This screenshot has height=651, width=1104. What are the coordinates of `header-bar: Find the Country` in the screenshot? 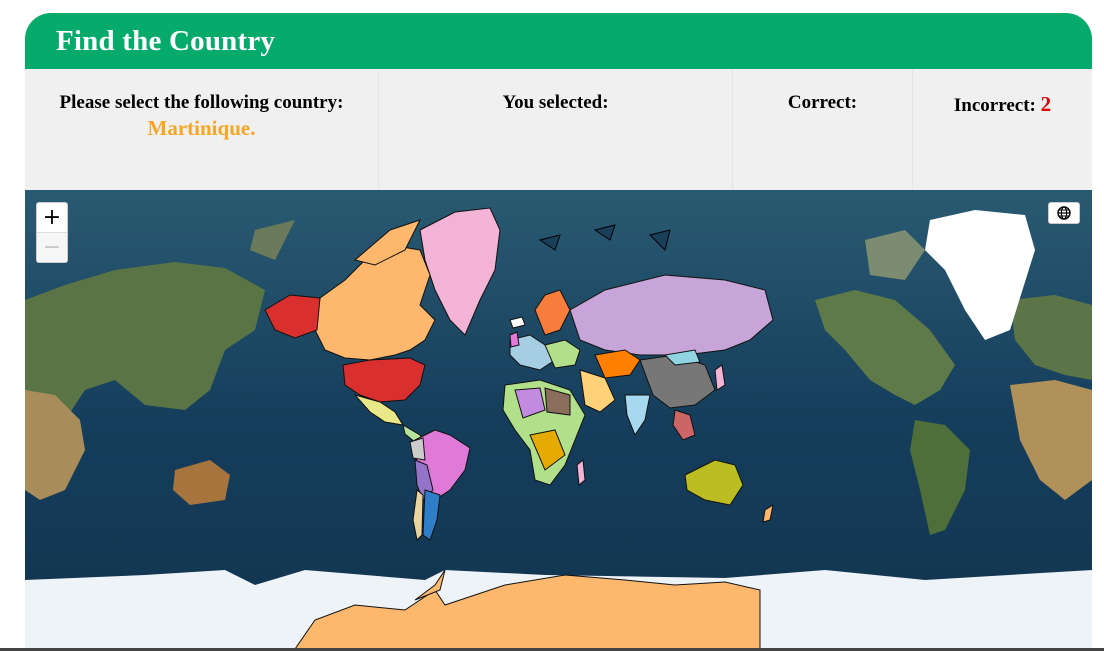 It's located at (558, 41).